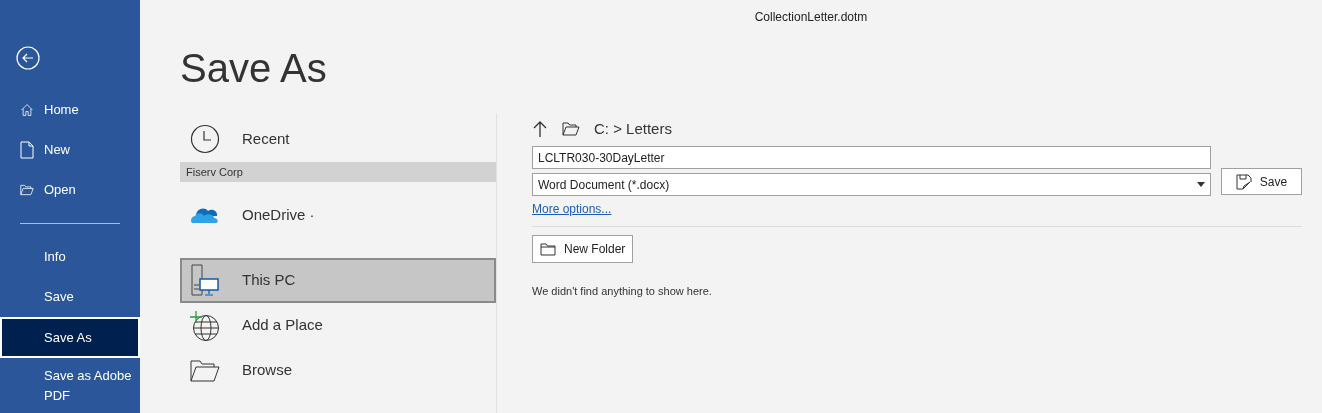  What do you see at coordinates (254, 68) in the screenshot?
I see `page-heading: Save As` at bounding box center [254, 68].